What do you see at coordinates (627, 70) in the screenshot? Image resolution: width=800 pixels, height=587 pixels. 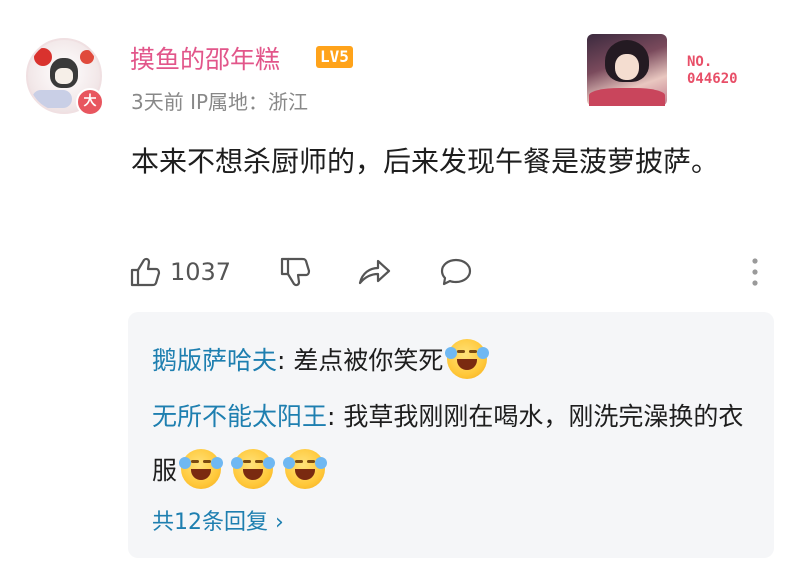 I see `fan-card-image` at bounding box center [627, 70].